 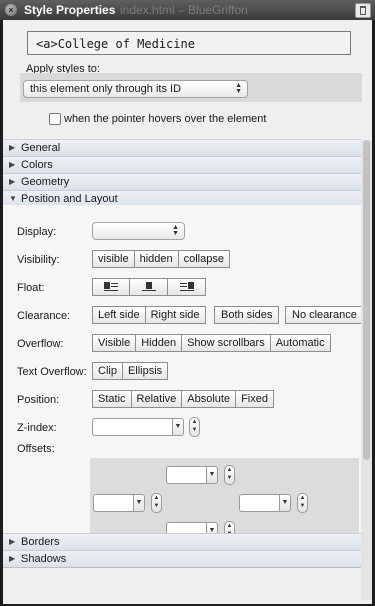 I want to click on float-right-icon, so click(x=186, y=287).